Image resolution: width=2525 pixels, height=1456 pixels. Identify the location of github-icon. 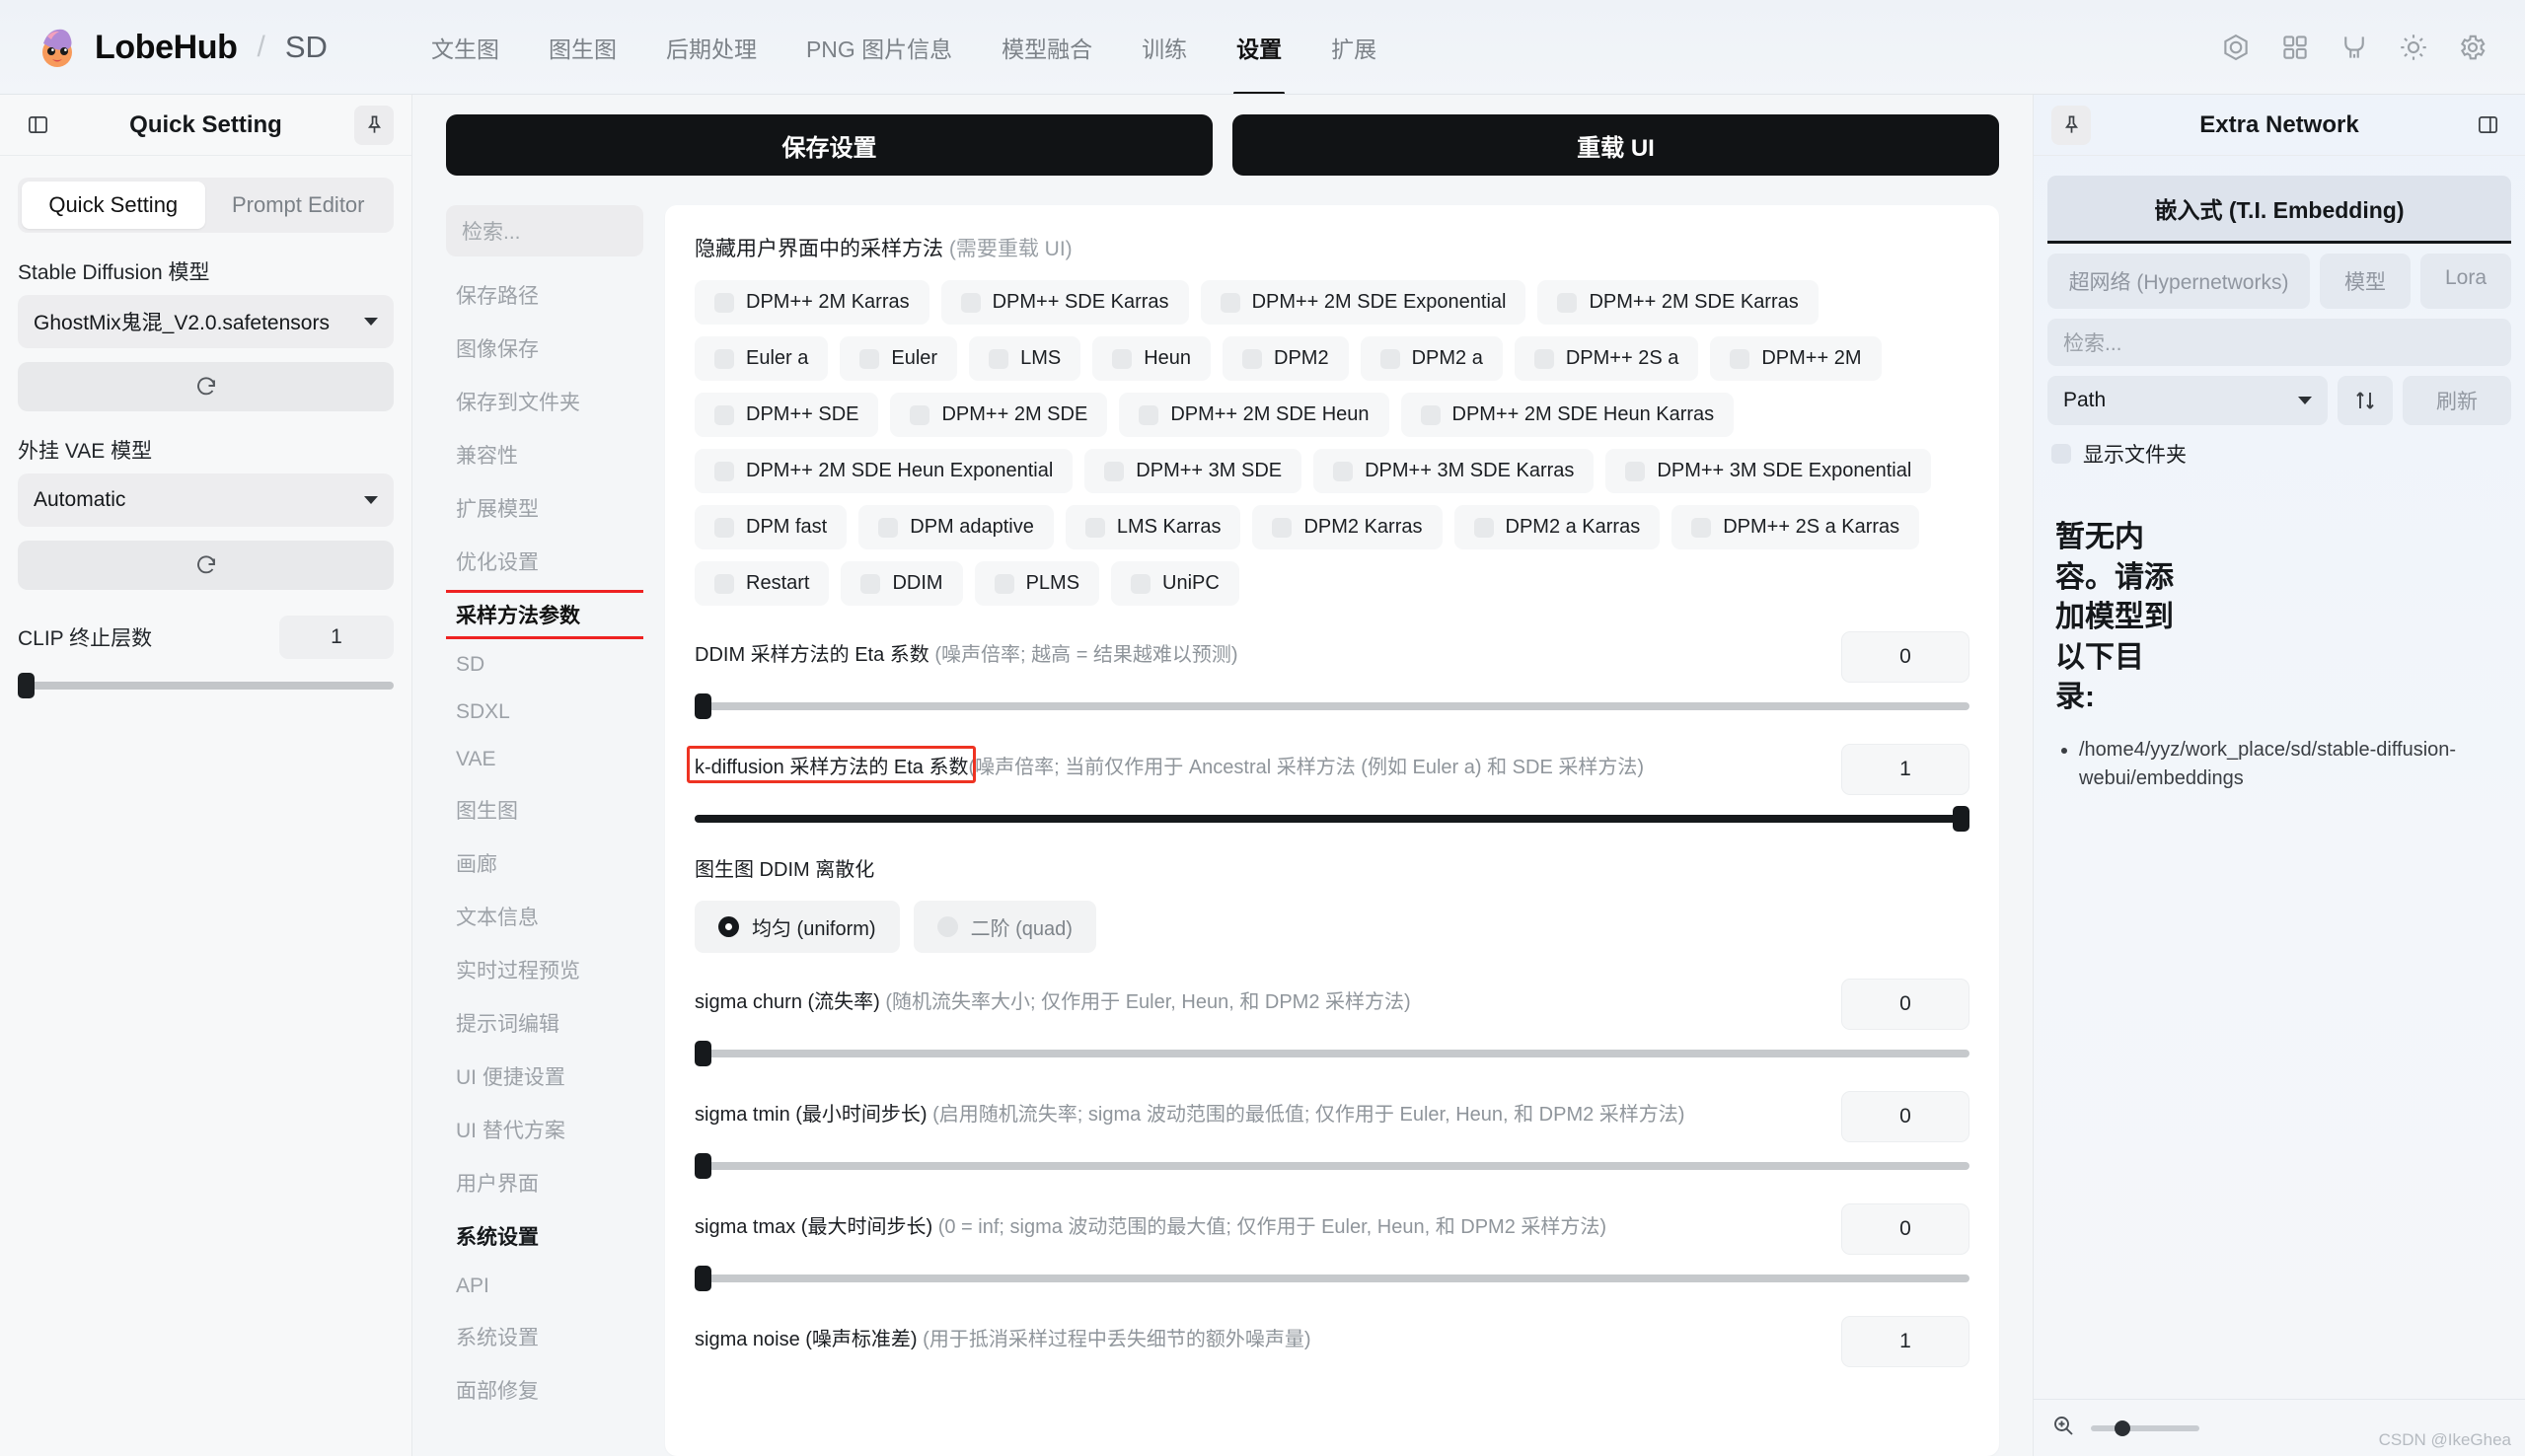
(2354, 47).